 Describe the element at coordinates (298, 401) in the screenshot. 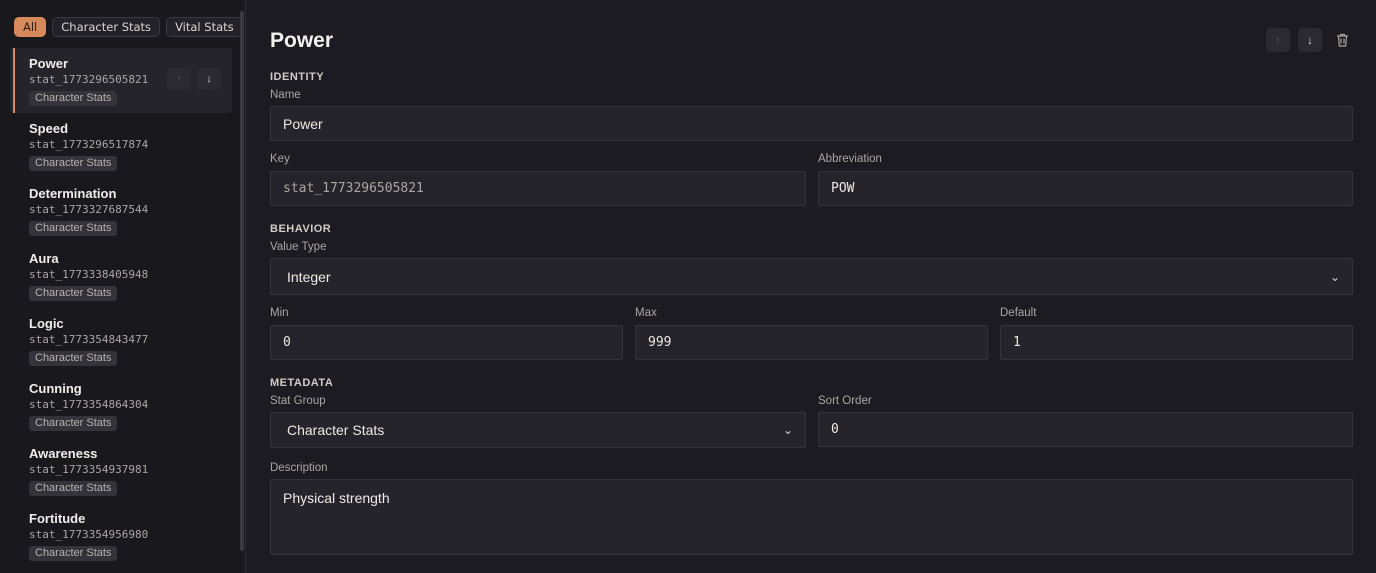

I see `stat-group-label: Stat Group` at that location.